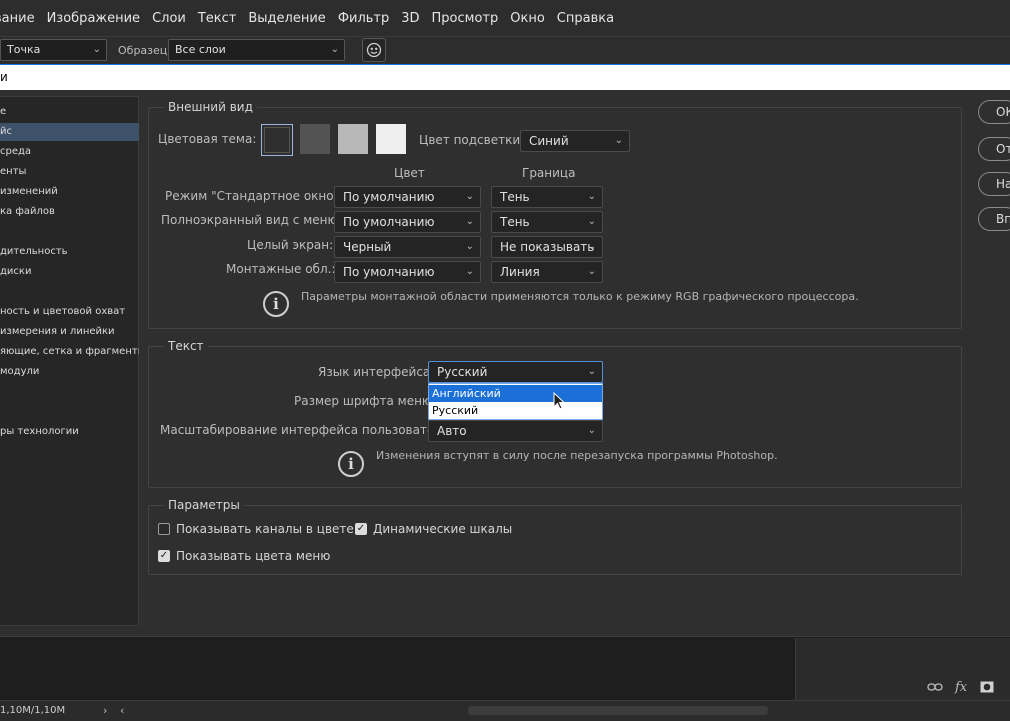 The image size is (1010, 721). What do you see at coordinates (549, 173) in the screenshot?
I see `column-header-border: Граница` at bounding box center [549, 173].